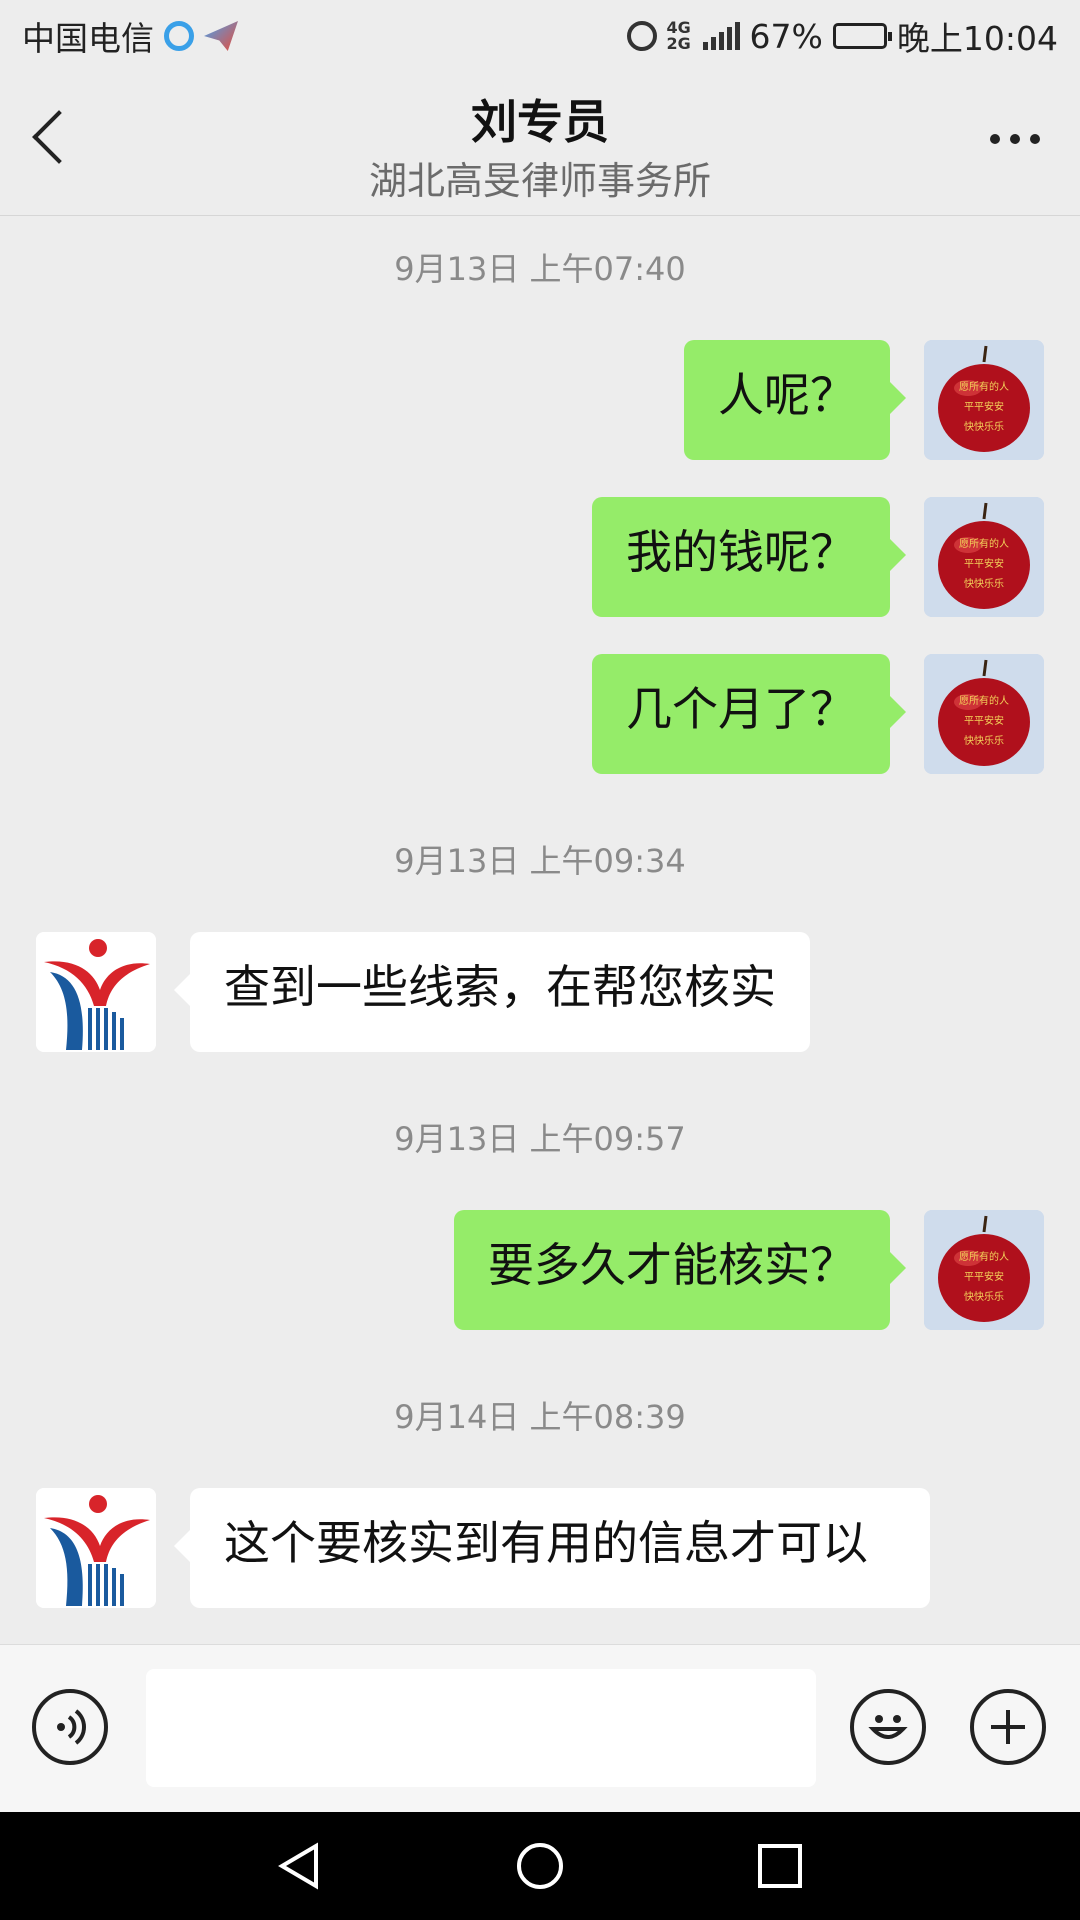 The width and height of the screenshot is (1080, 1920). Describe the element at coordinates (641, 36) in the screenshot. I see `alarm-icon` at that location.